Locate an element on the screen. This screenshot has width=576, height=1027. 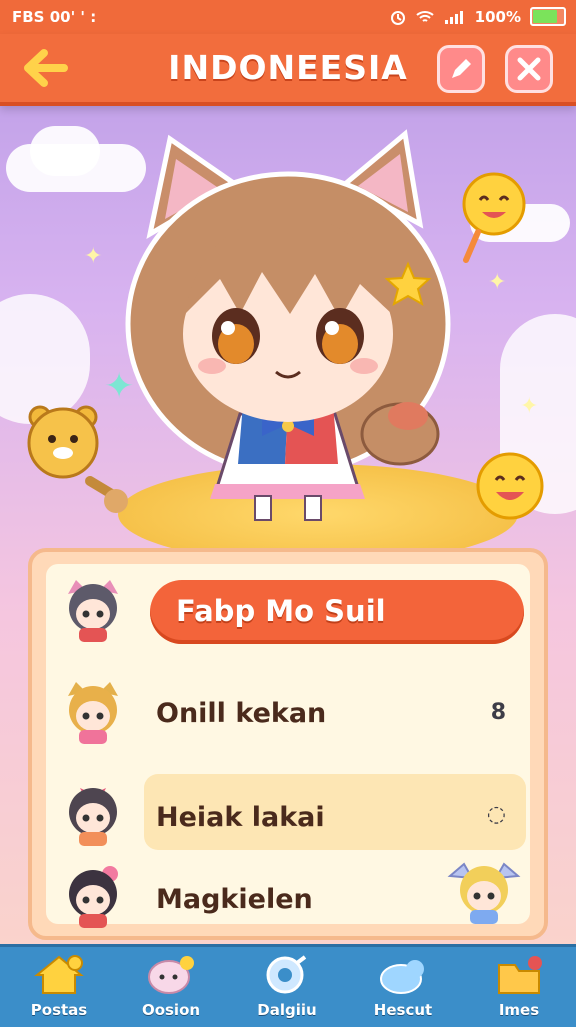
nav-item-postas: Postas is located at coordinates (59, 989).